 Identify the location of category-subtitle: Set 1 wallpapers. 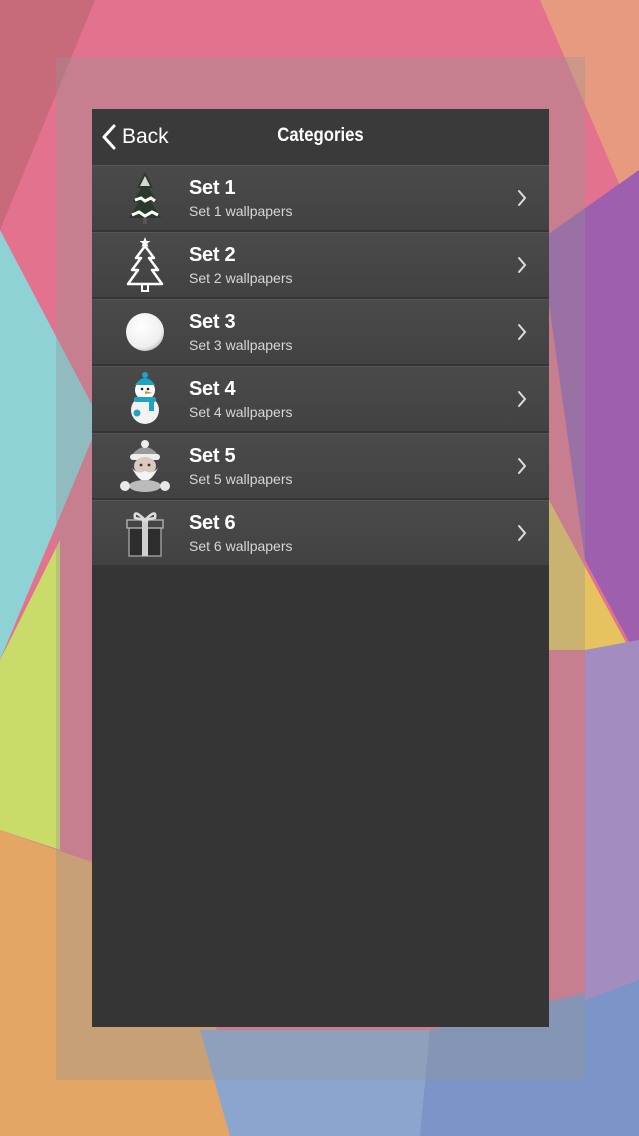
(241, 211).